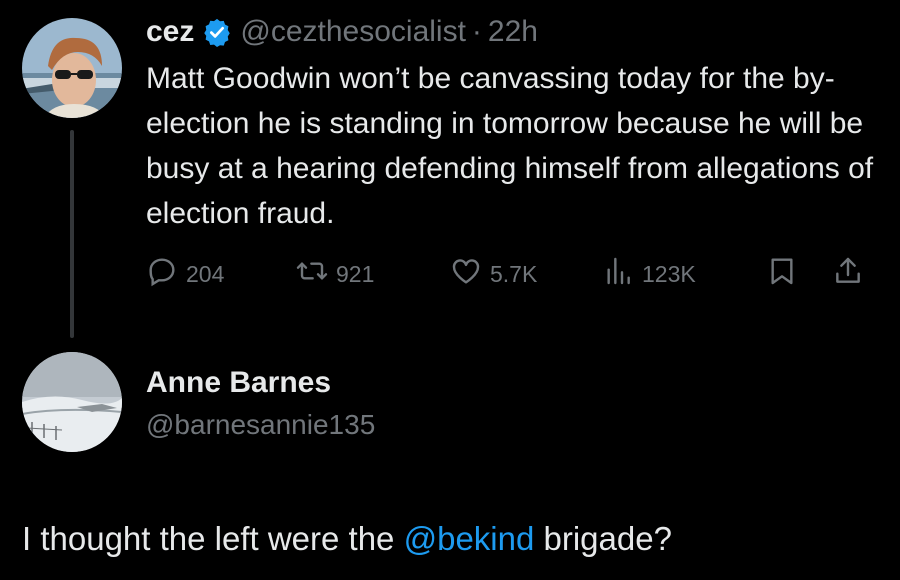  I want to click on views-count: 123K, so click(669, 273).